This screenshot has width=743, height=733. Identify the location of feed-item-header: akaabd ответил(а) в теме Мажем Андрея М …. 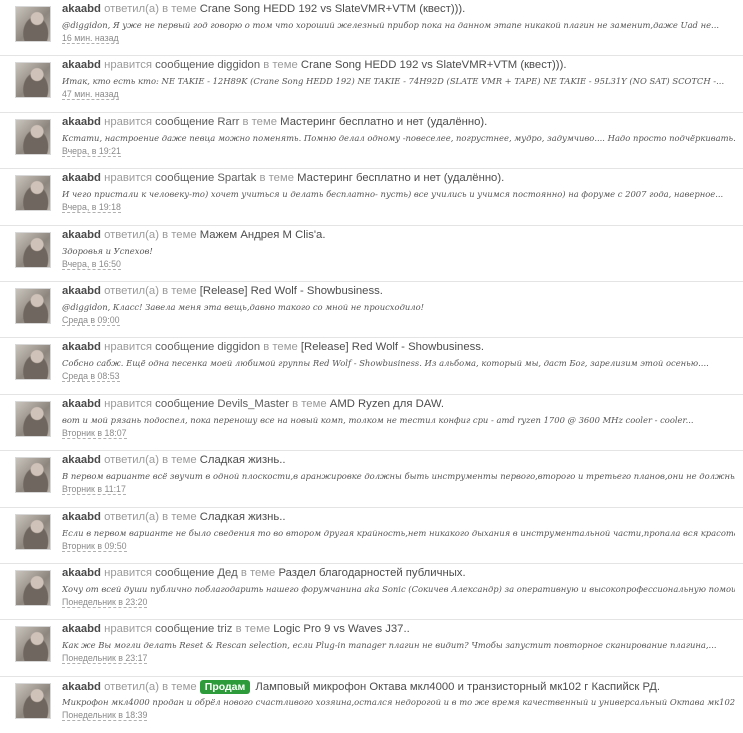
(398, 235).